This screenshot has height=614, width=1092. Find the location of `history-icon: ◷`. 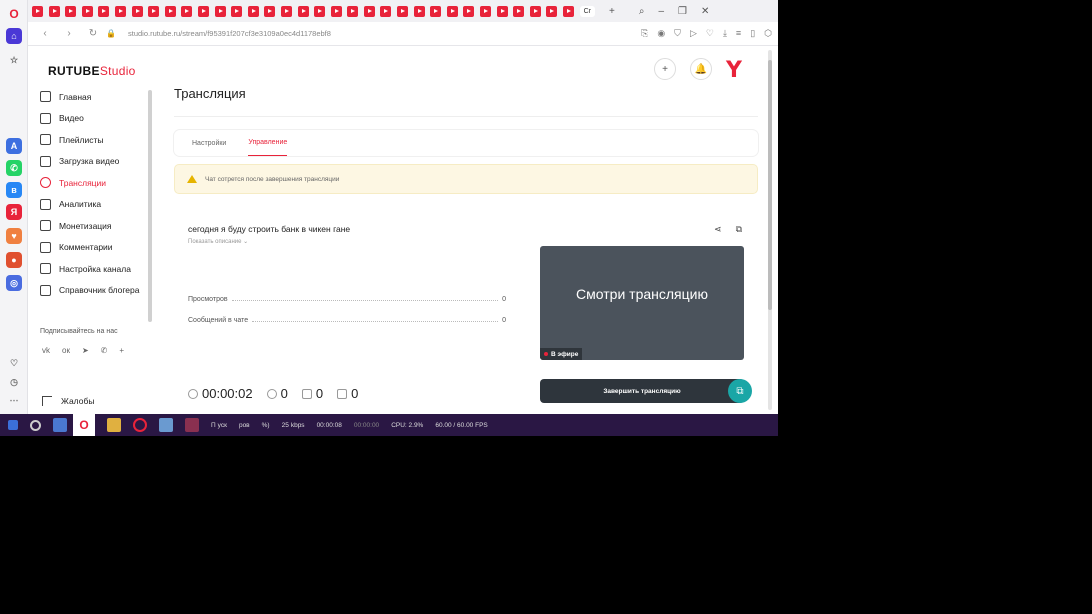

history-icon: ◷ is located at coordinates (14, 382).